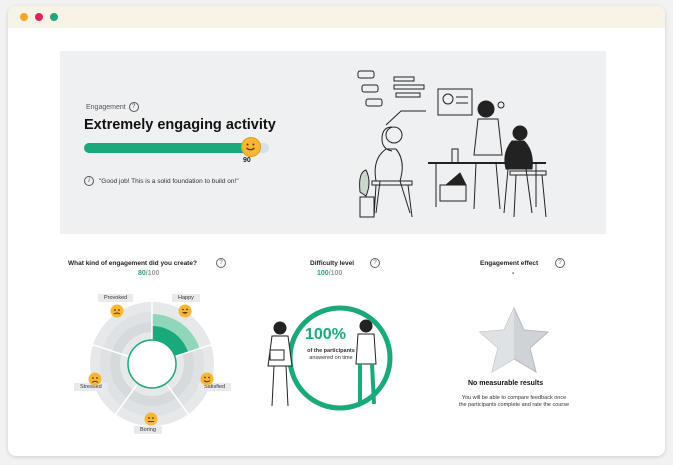 This screenshot has height=465, width=673. I want to click on engagement-kind-total: /100, so click(152, 273).